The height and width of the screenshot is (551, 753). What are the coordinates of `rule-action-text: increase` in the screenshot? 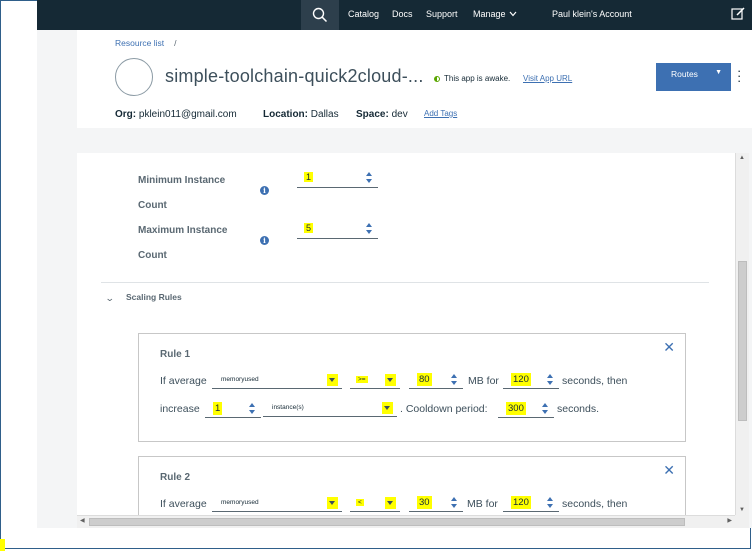 It's located at (180, 409).